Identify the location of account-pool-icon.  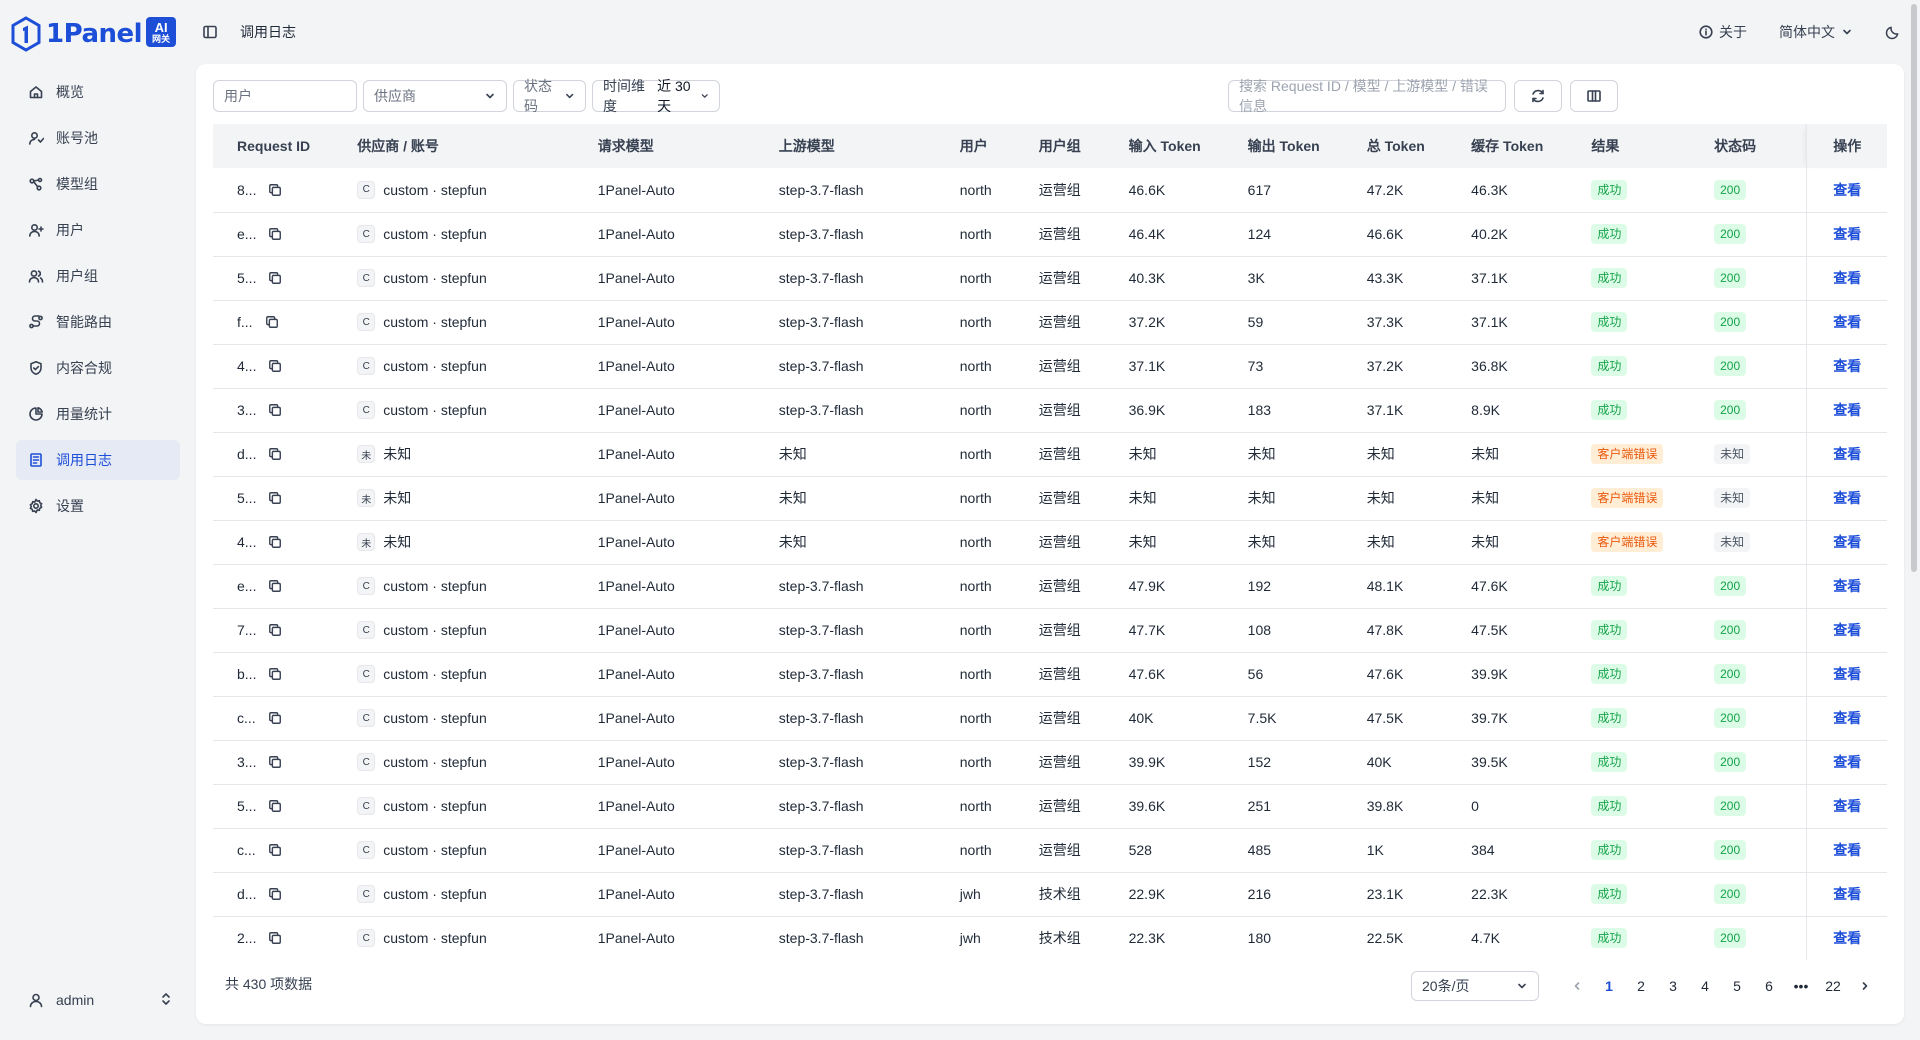
(36, 138).